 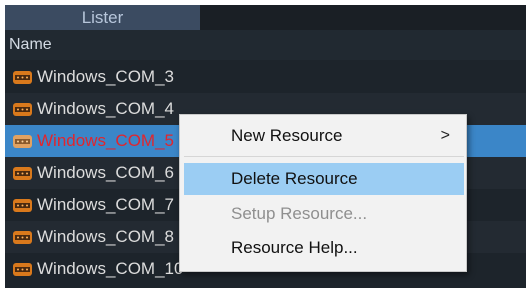 What do you see at coordinates (265, 77) in the screenshot?
I see `list-item: Windows_COM_3` at bounding box center [265, 77].